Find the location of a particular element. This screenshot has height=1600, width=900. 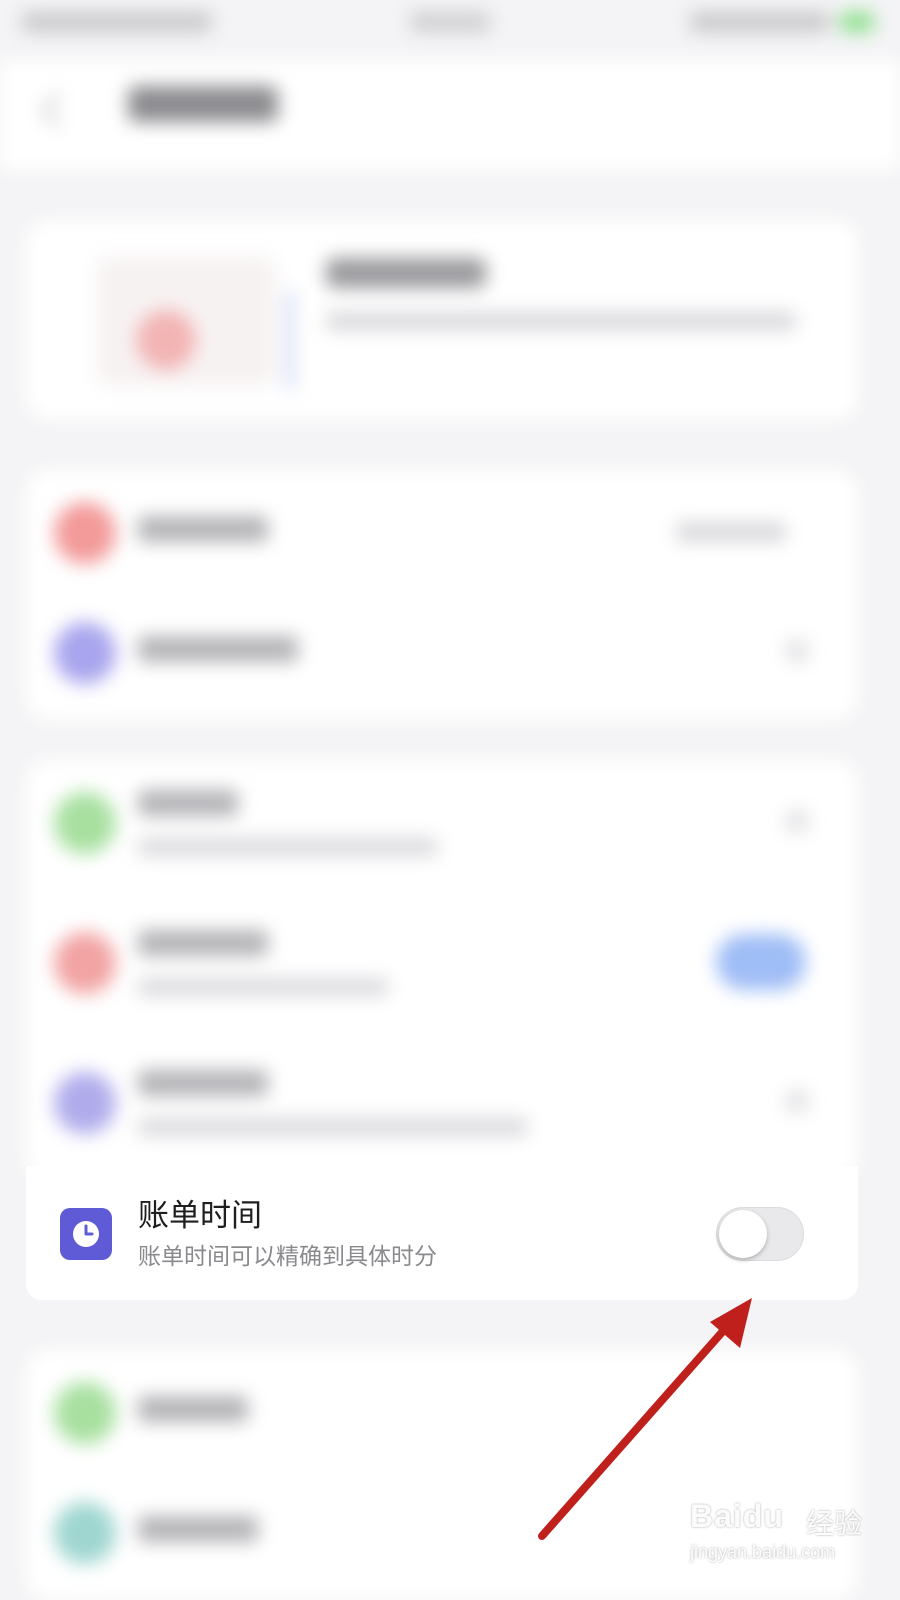

bill-time-setting-row: 账单时间 账单时间可以精确到具体时分 is located at coordinates (442, 1233).